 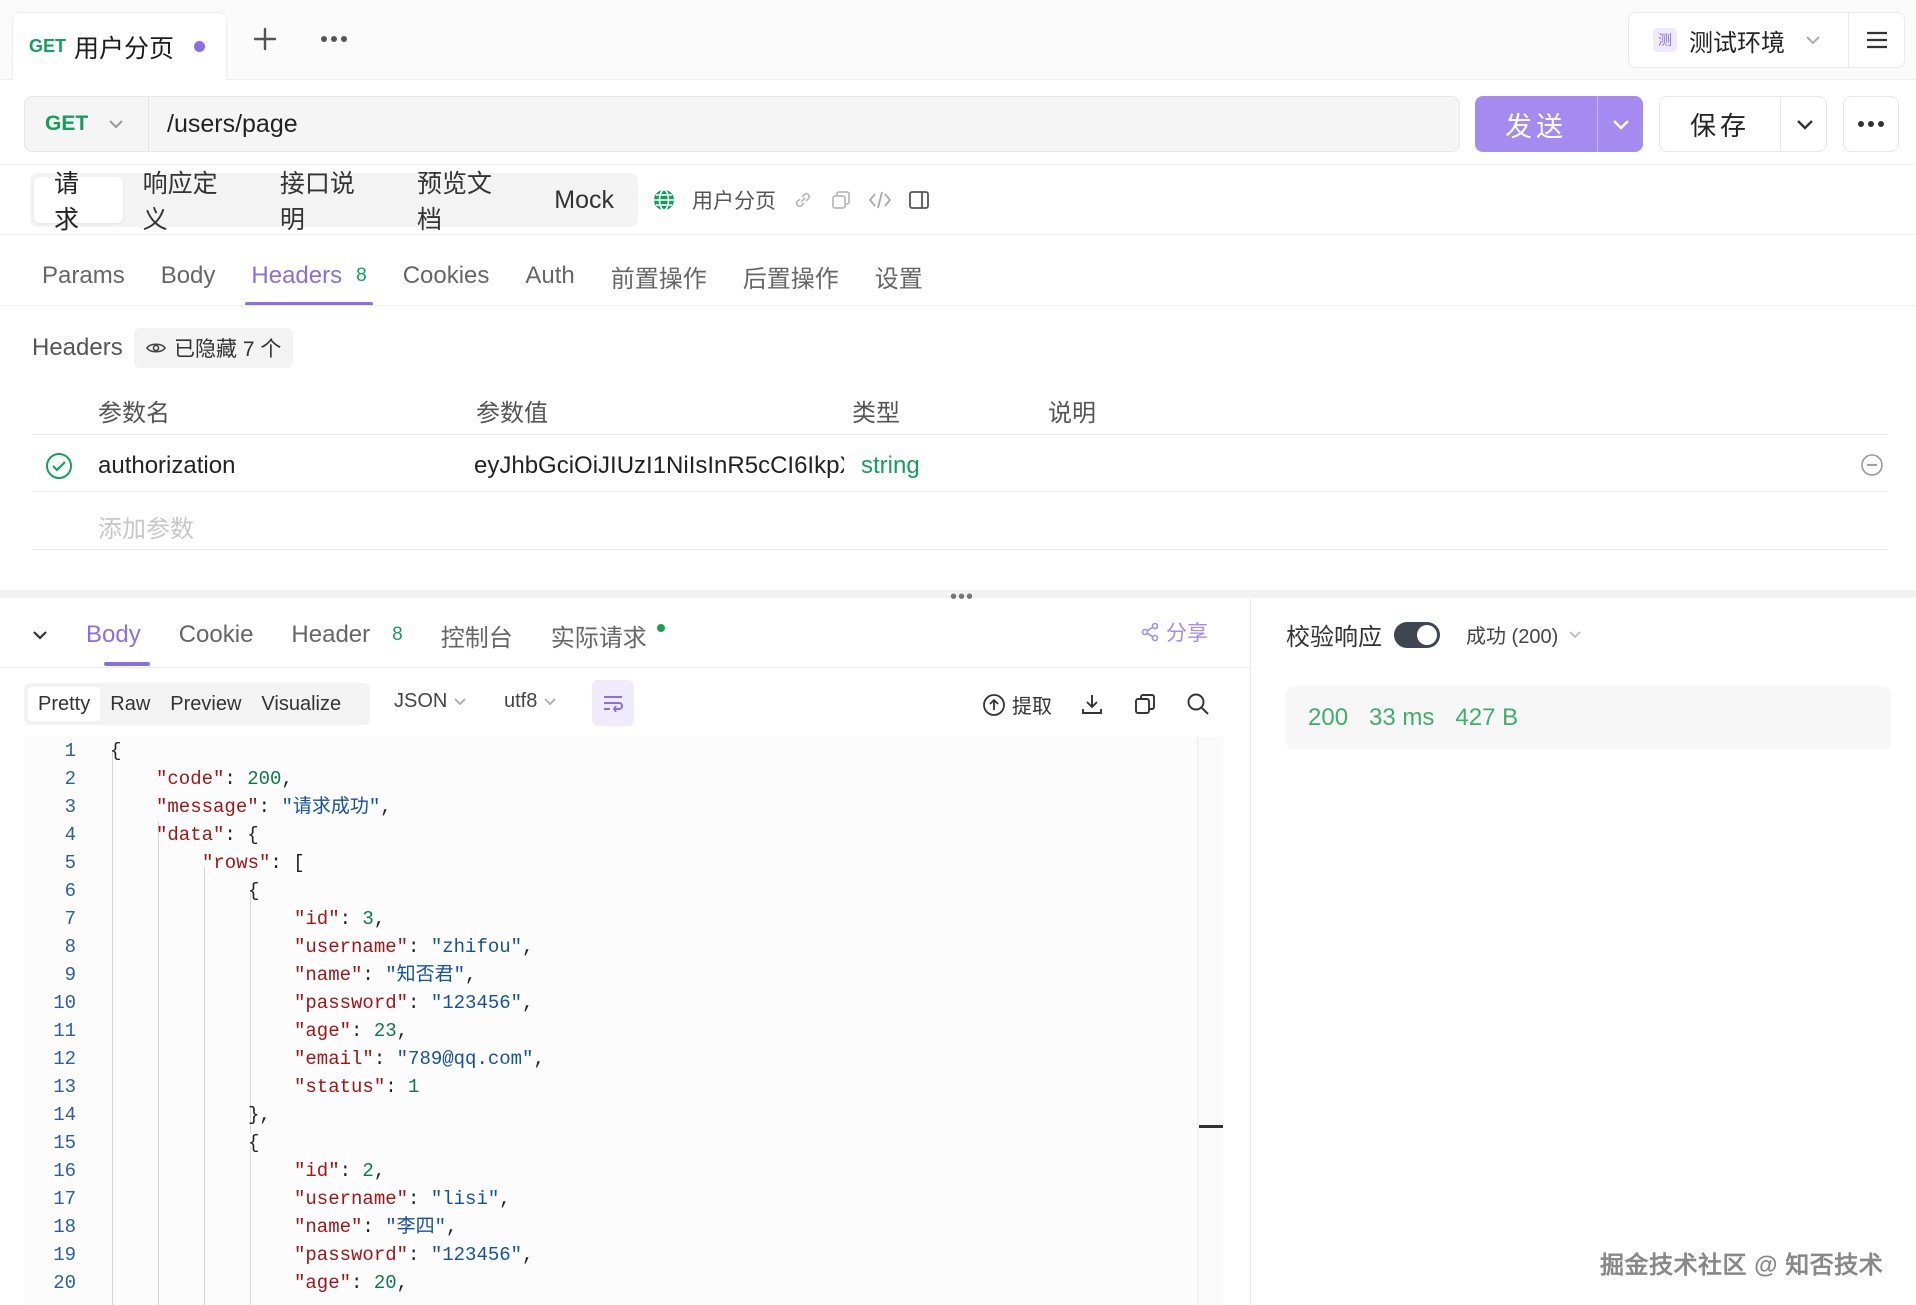 What do you see at coordinates (1334, 637) in the screenshot?
I see `verify-label: 校验响应` at bounding box center [1334, 637].